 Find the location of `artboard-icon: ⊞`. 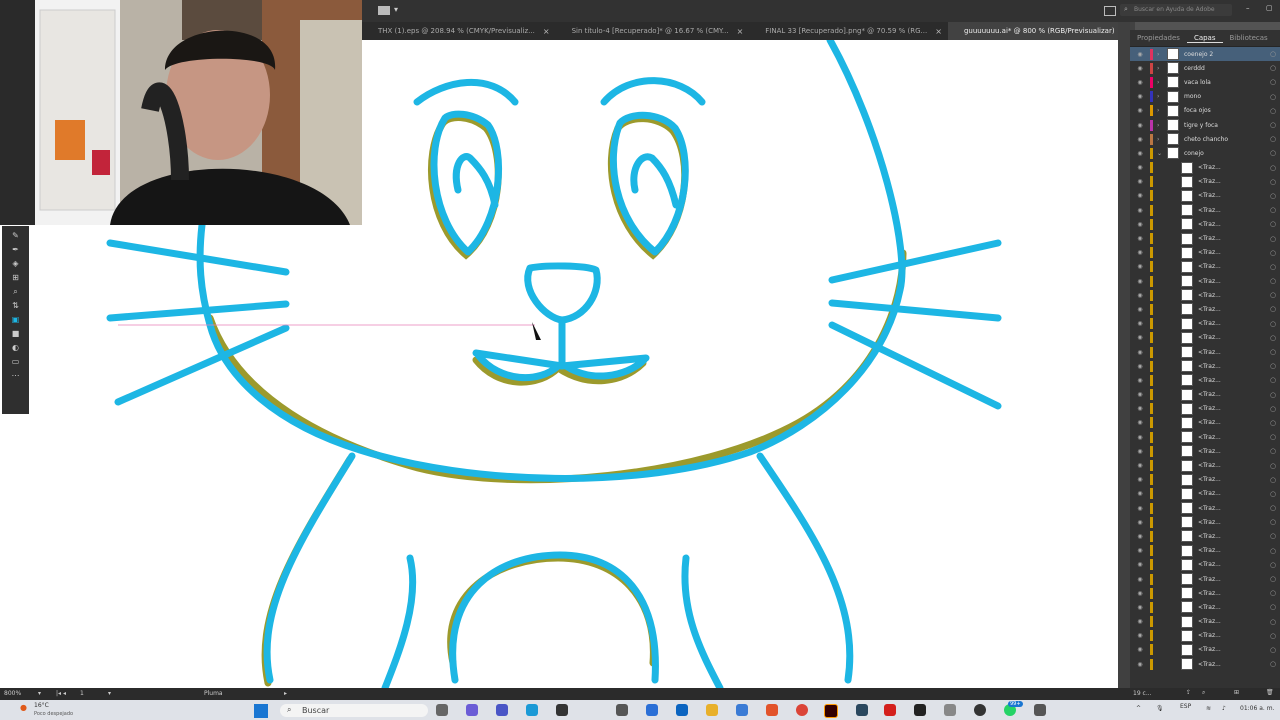

artboard-icon: ⊞ is located at coordinates (16, 277).